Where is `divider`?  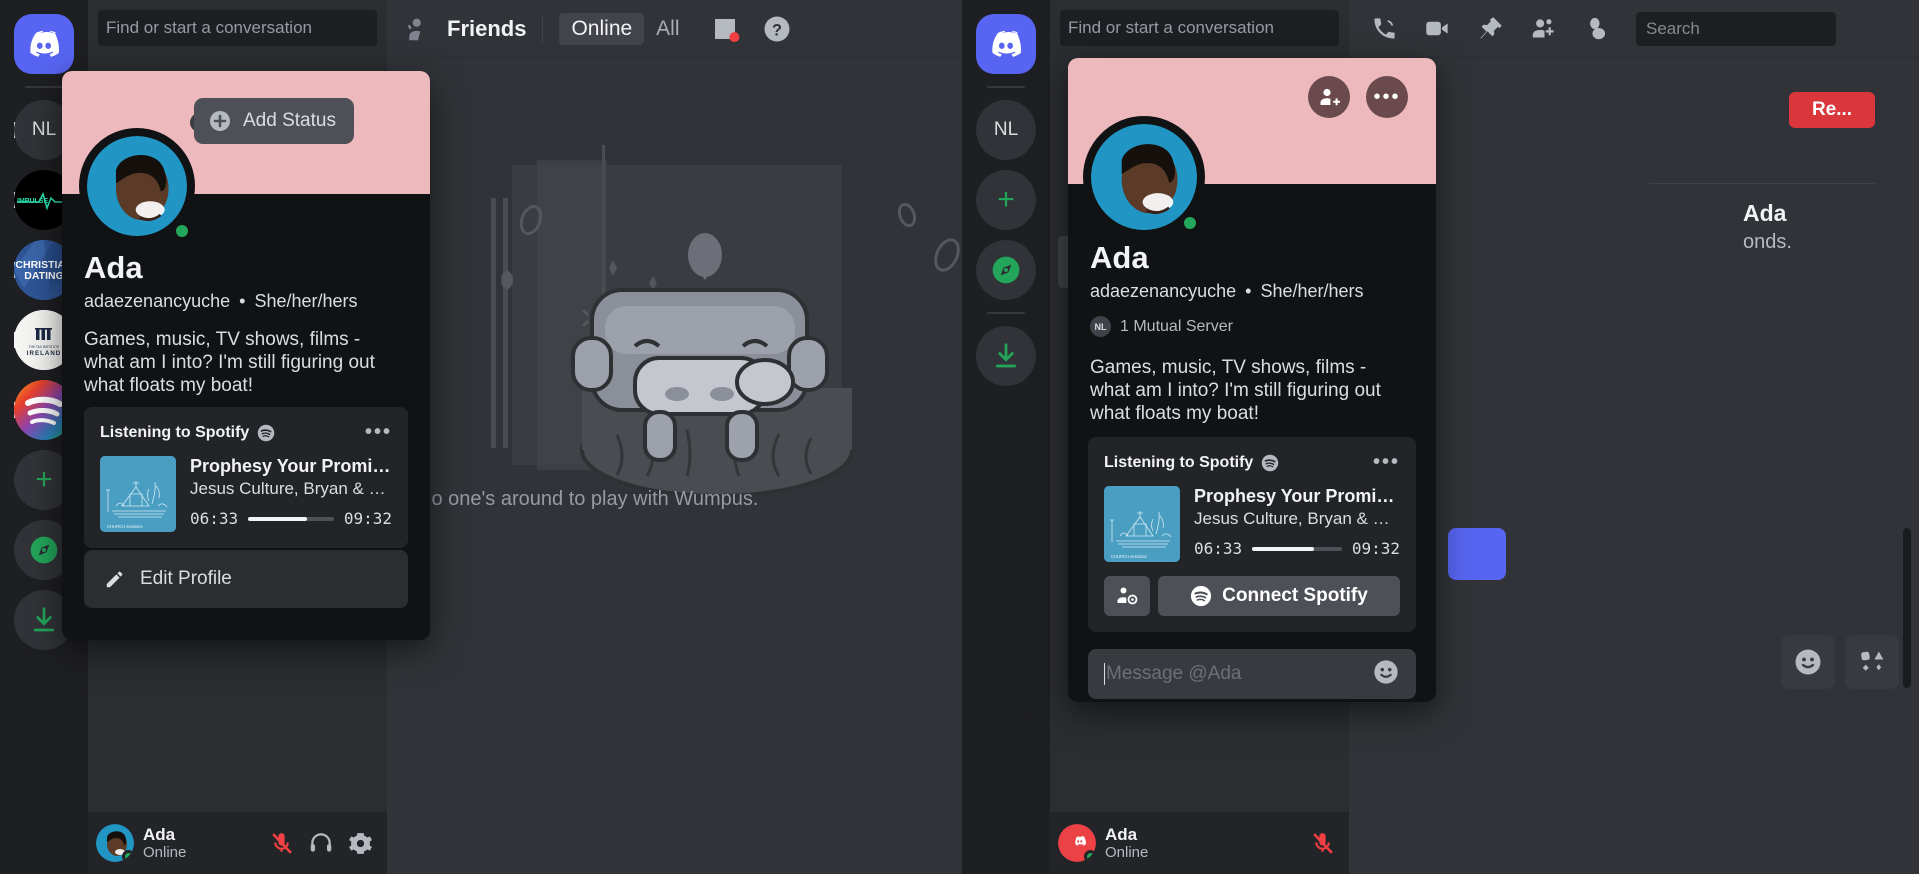 divider is located at coordinates (1762, 183).